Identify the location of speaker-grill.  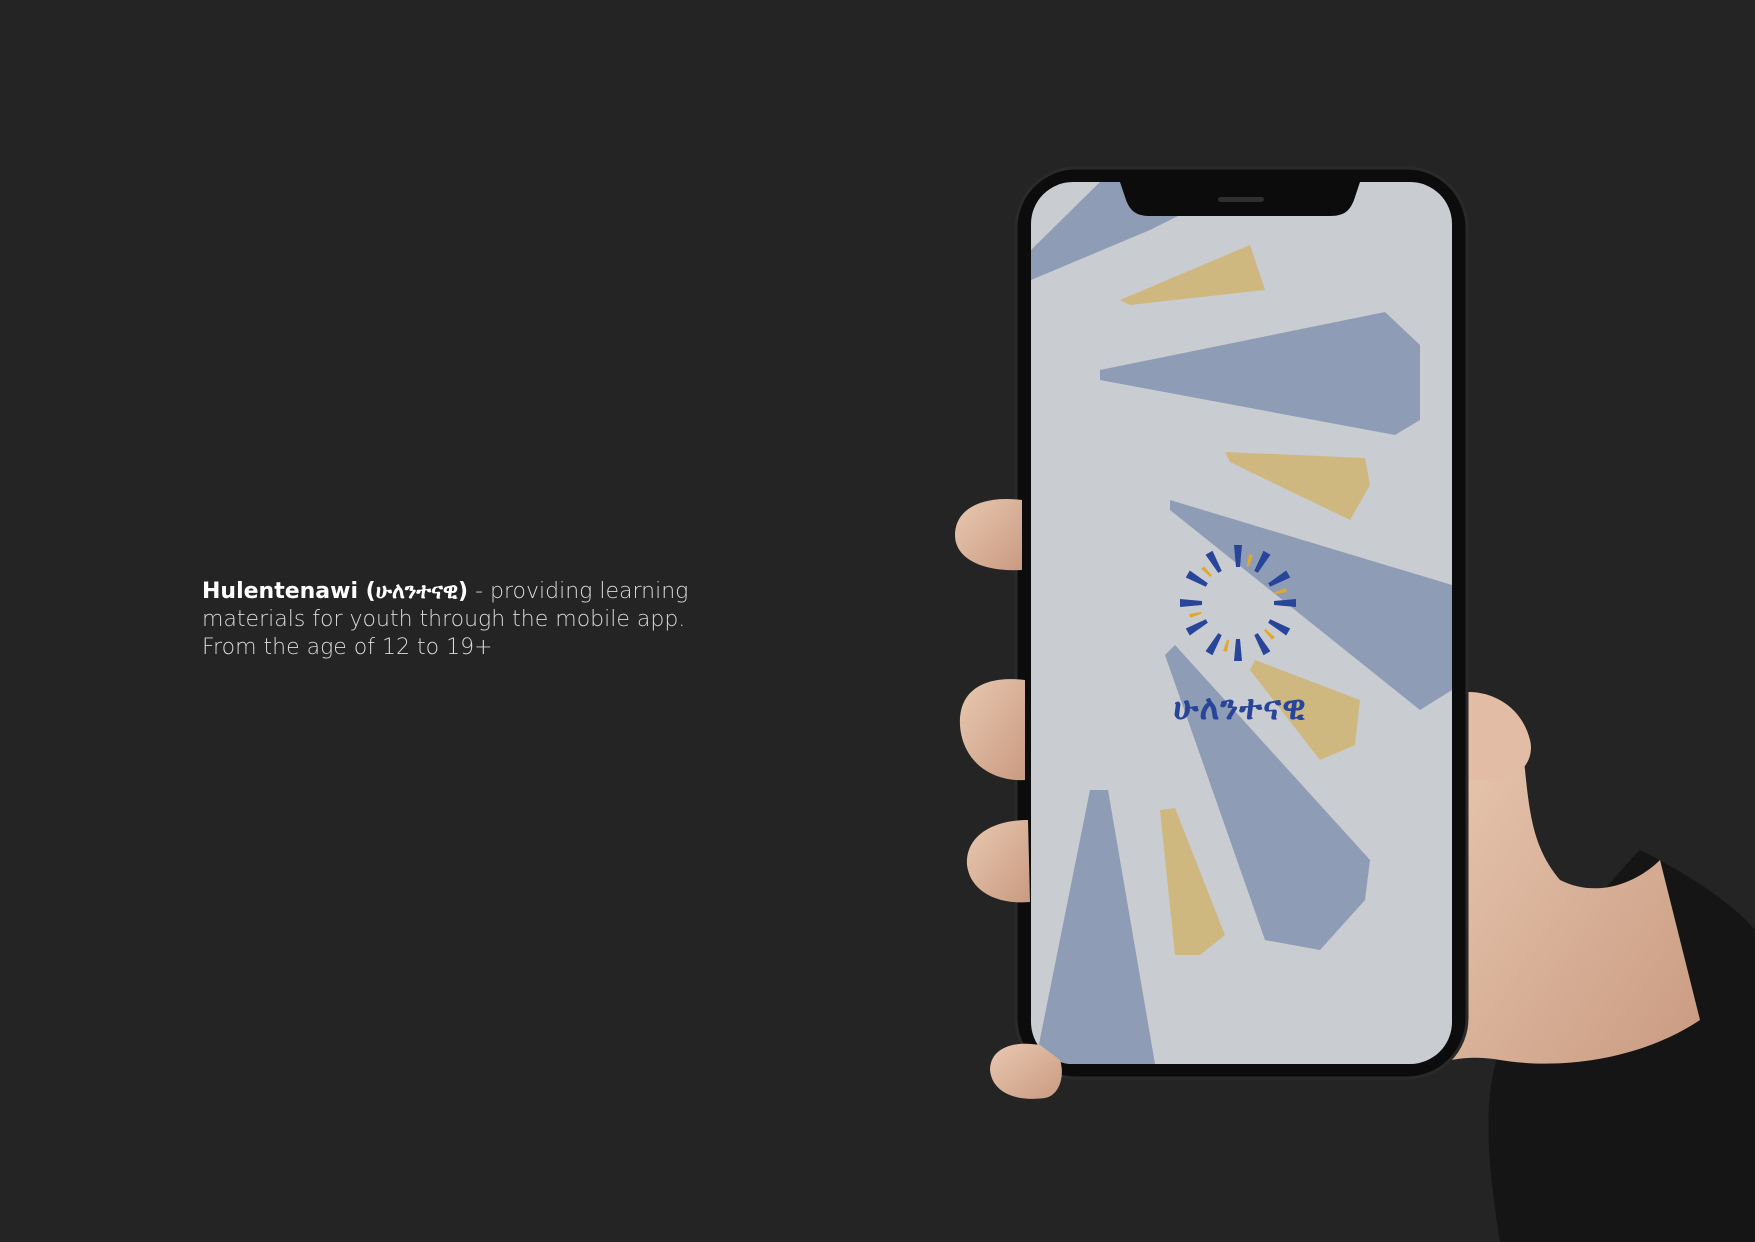
(1241, 199).